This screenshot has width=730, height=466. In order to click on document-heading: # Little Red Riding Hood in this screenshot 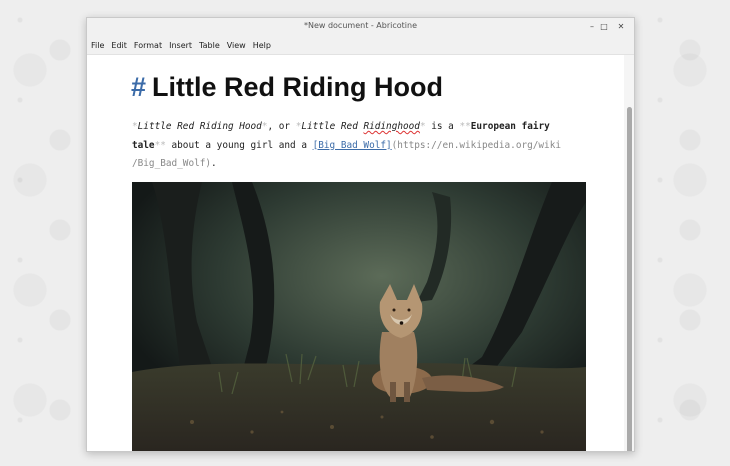, I will do `click(287, 87)`.